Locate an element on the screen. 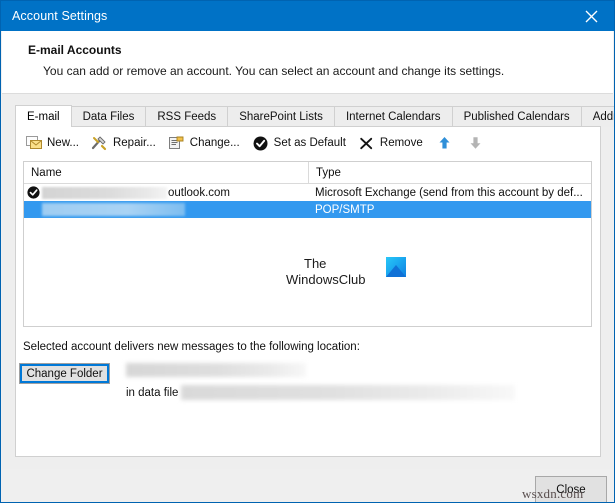  toolbar-label: Remove is located at coordinates (401, 143).